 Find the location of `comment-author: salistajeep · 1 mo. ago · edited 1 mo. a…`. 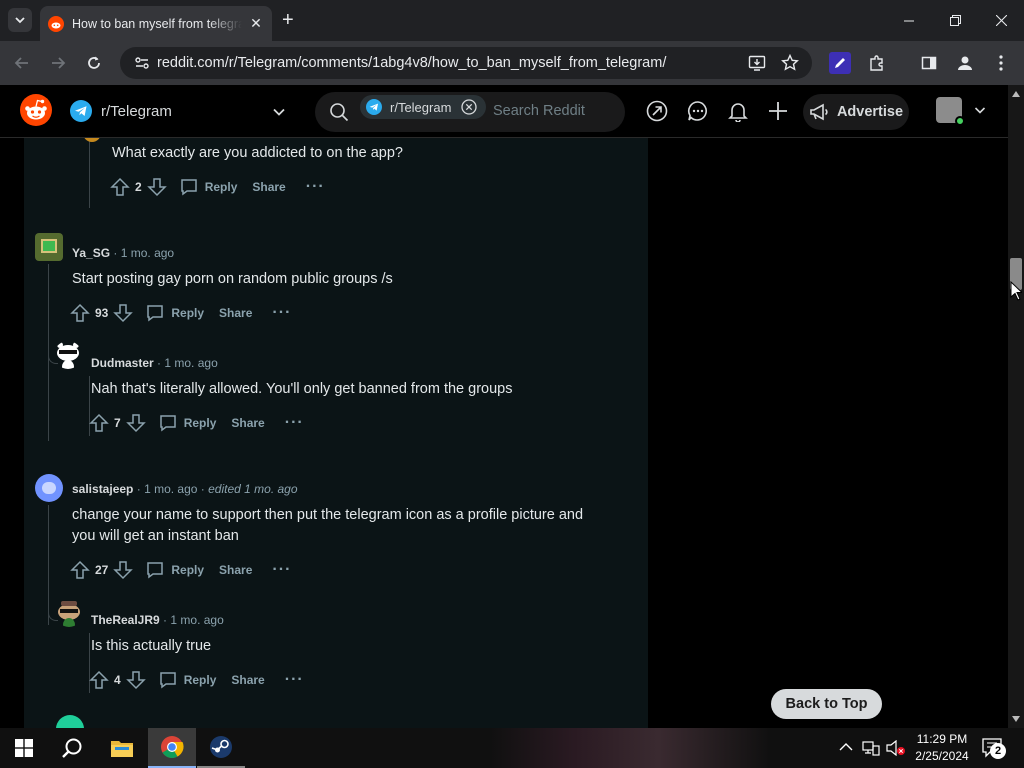

comment-author: salistajeep · 1 mo. ago · edited 1 mo. a… is located at coordinates (185, 489).